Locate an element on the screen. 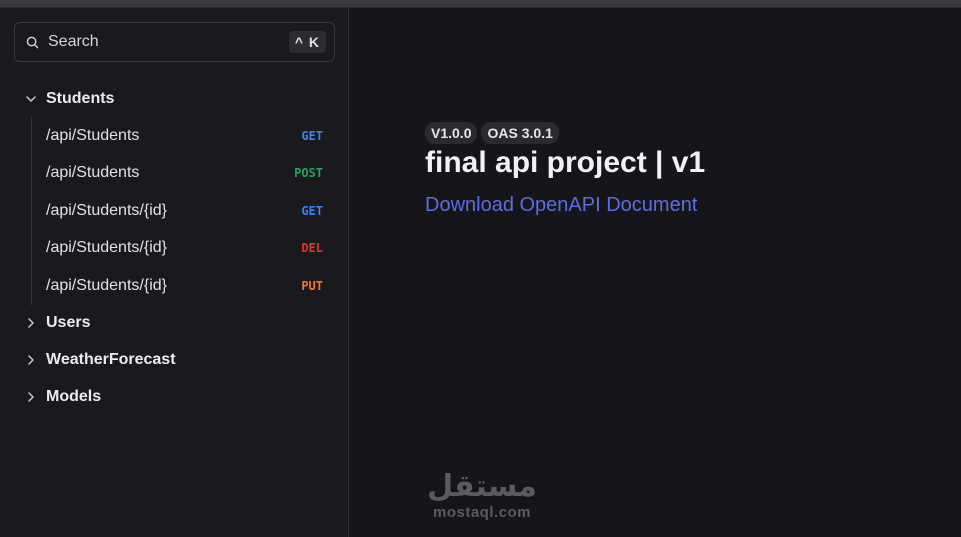 The height and width of the screenshot is (537, 961). watermark-logo: مستقل mostaql.com is located at coordinates (482, 495).